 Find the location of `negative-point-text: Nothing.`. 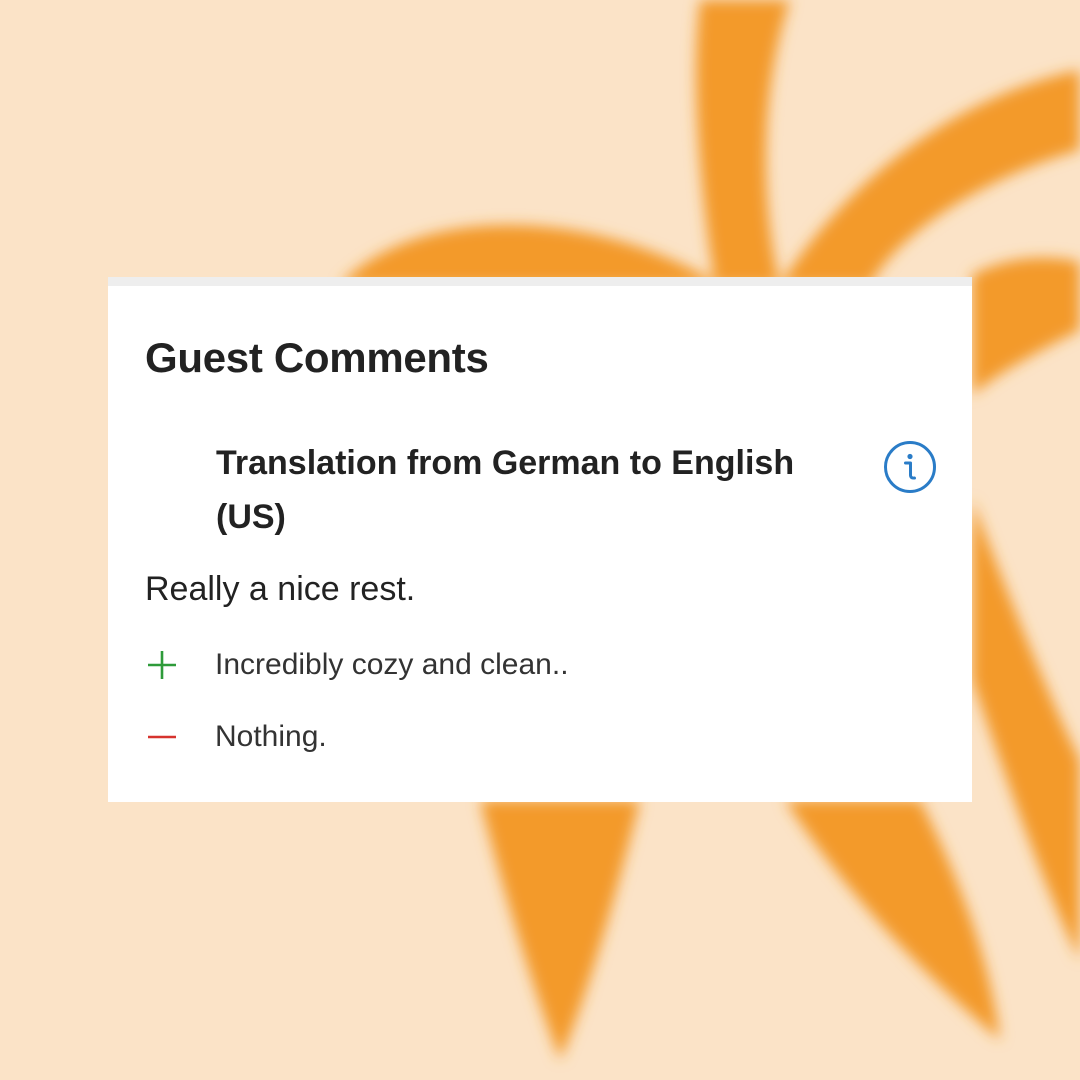

negative-point-text: Nothing. is located at coordinates (271, 736).